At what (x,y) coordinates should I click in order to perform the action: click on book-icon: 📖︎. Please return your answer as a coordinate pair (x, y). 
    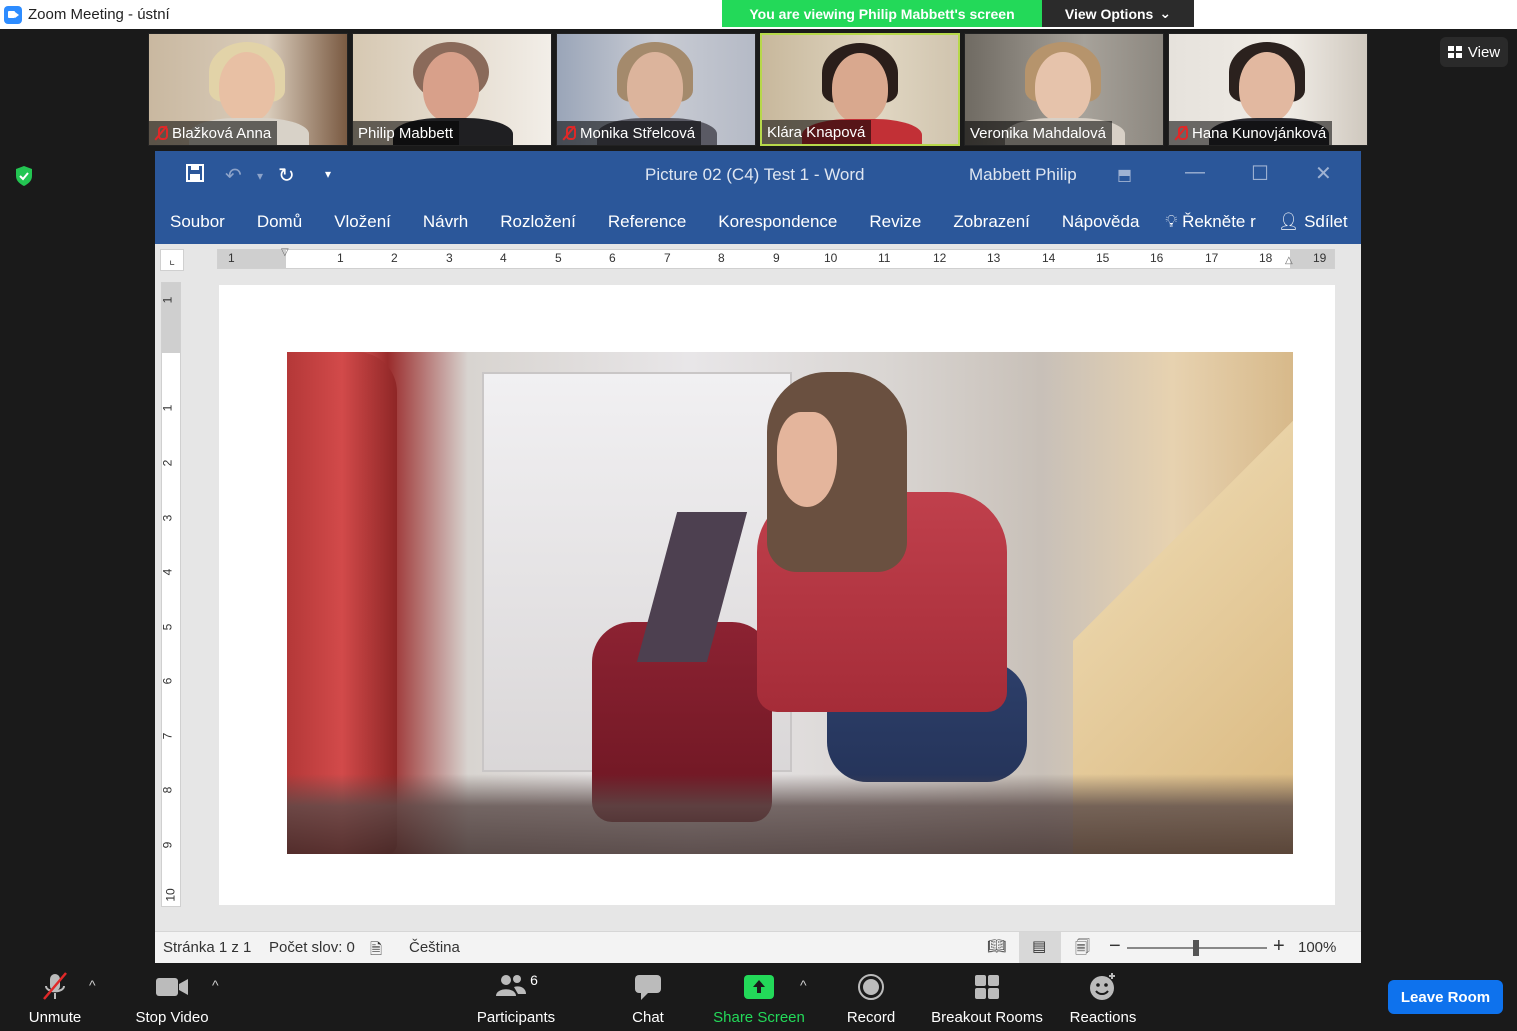
    Looking at the image, I should click on (997, 946).